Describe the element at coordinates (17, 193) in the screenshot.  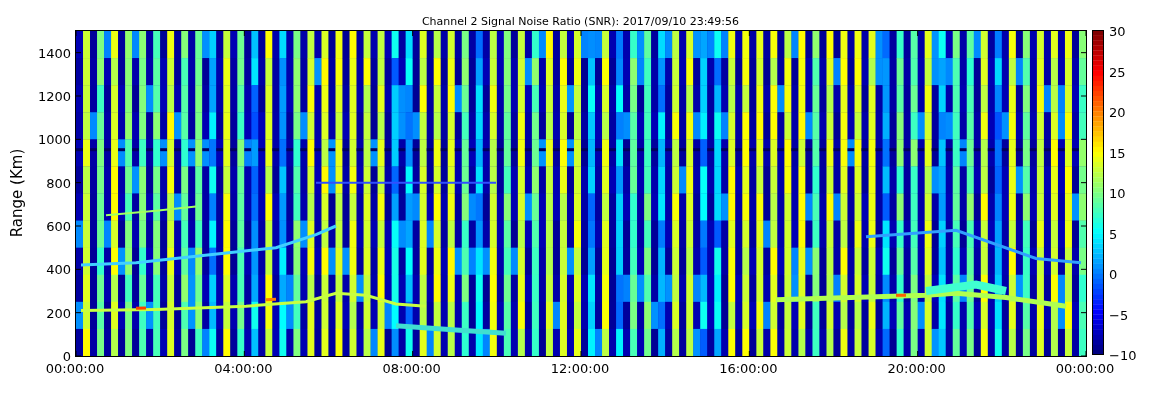
I see `y-axis-label: Range (Km)` at that location.